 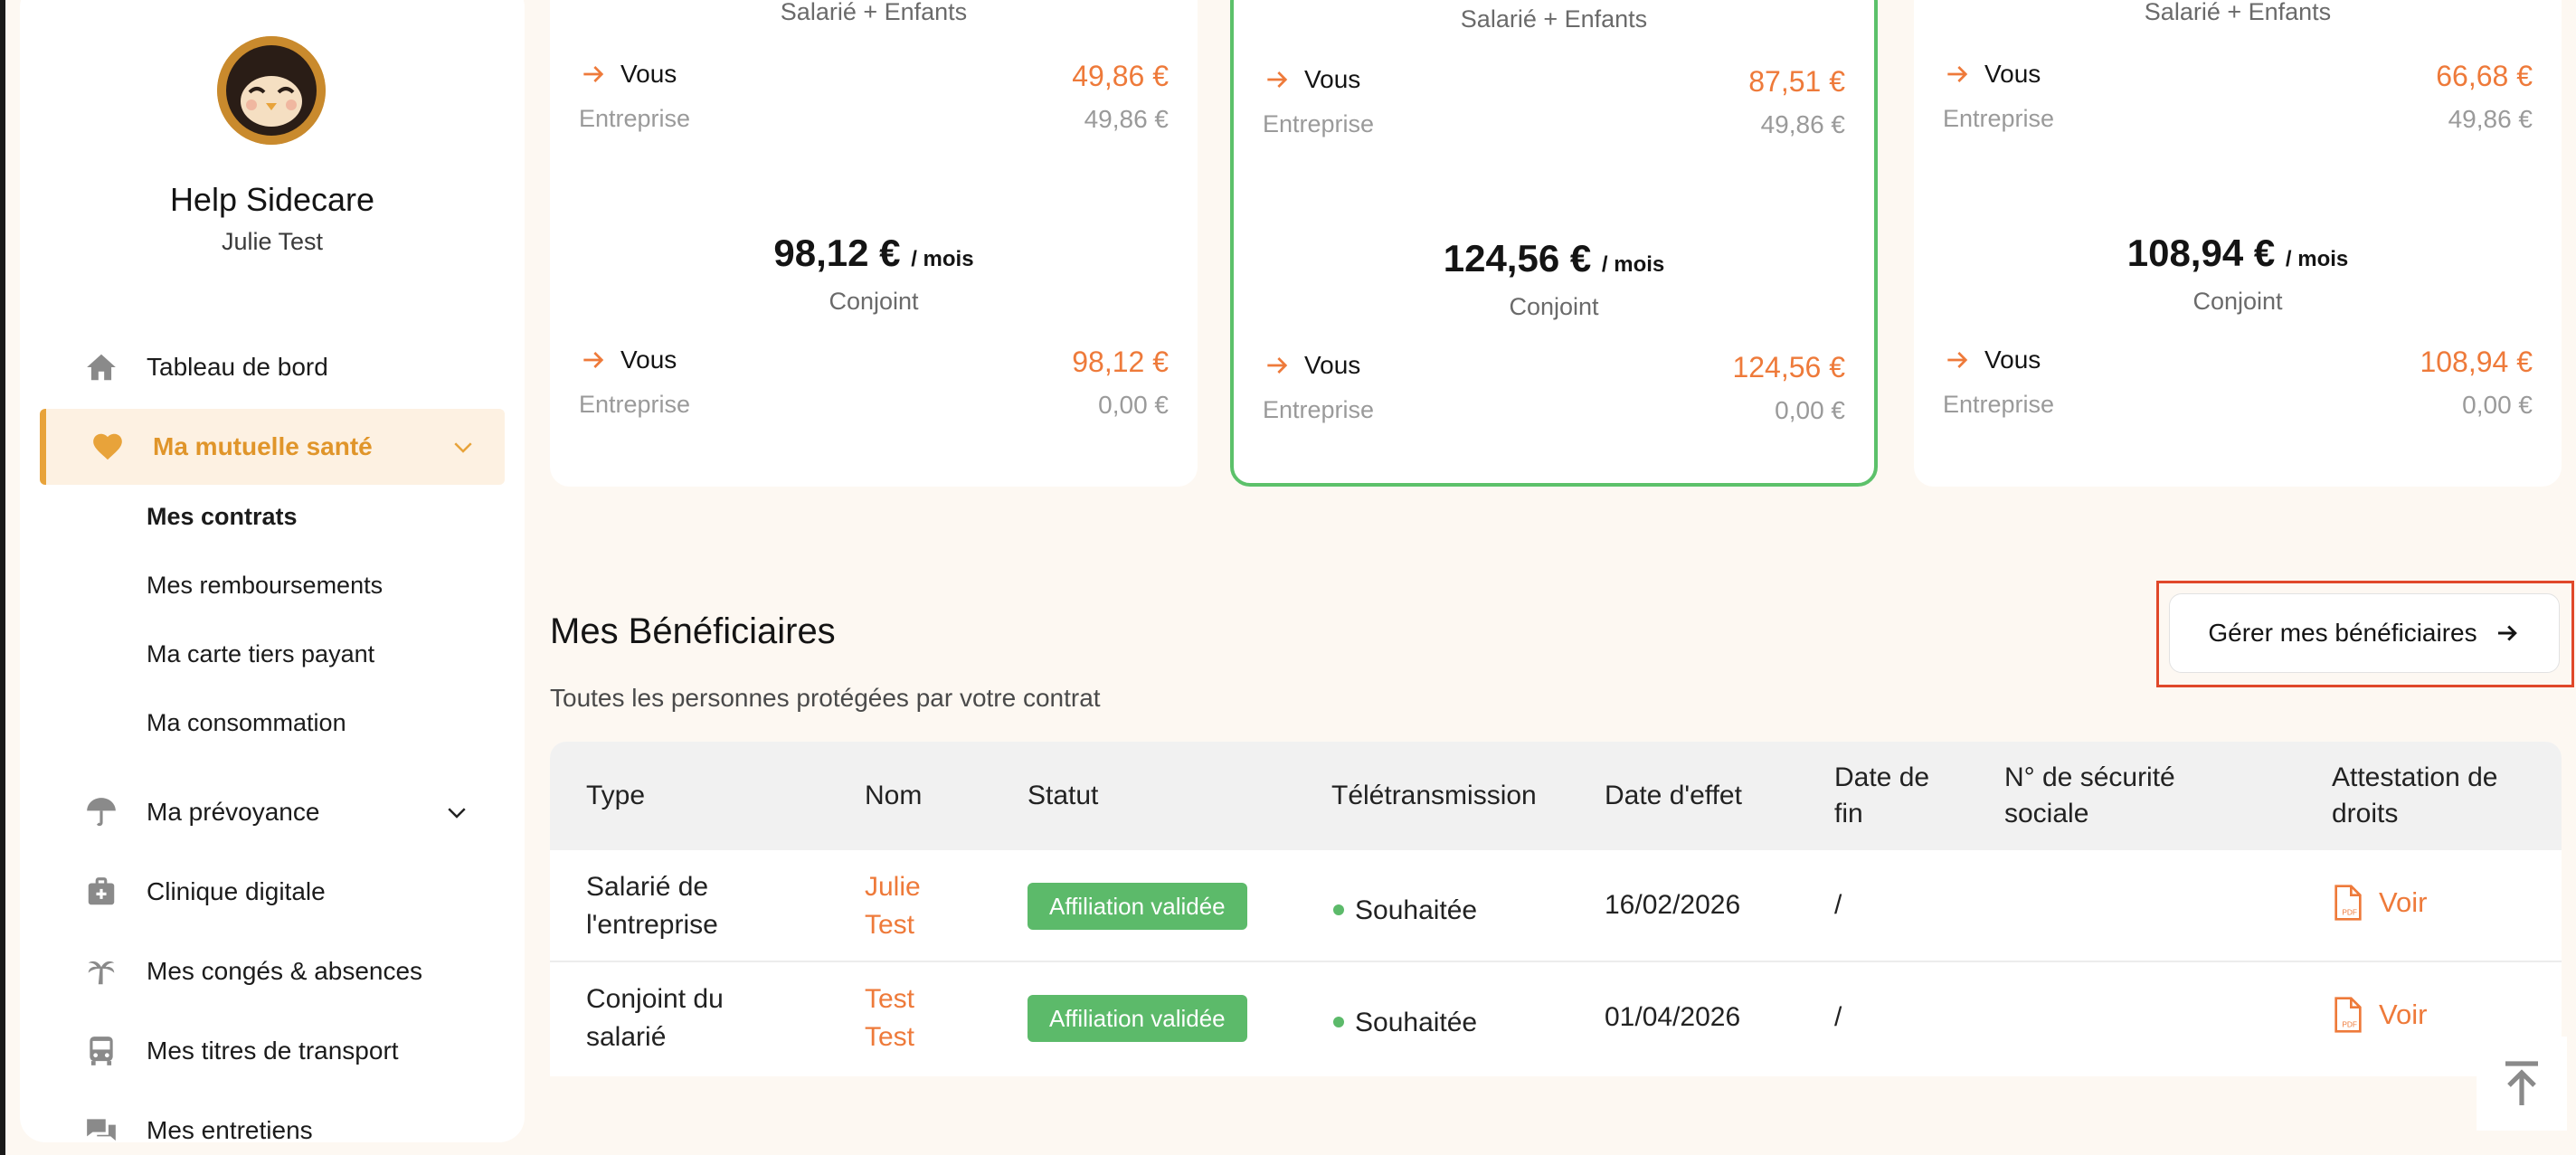 I want to click on plan-row-vous: Vous 49,86 €, so click(x=874, y=78).